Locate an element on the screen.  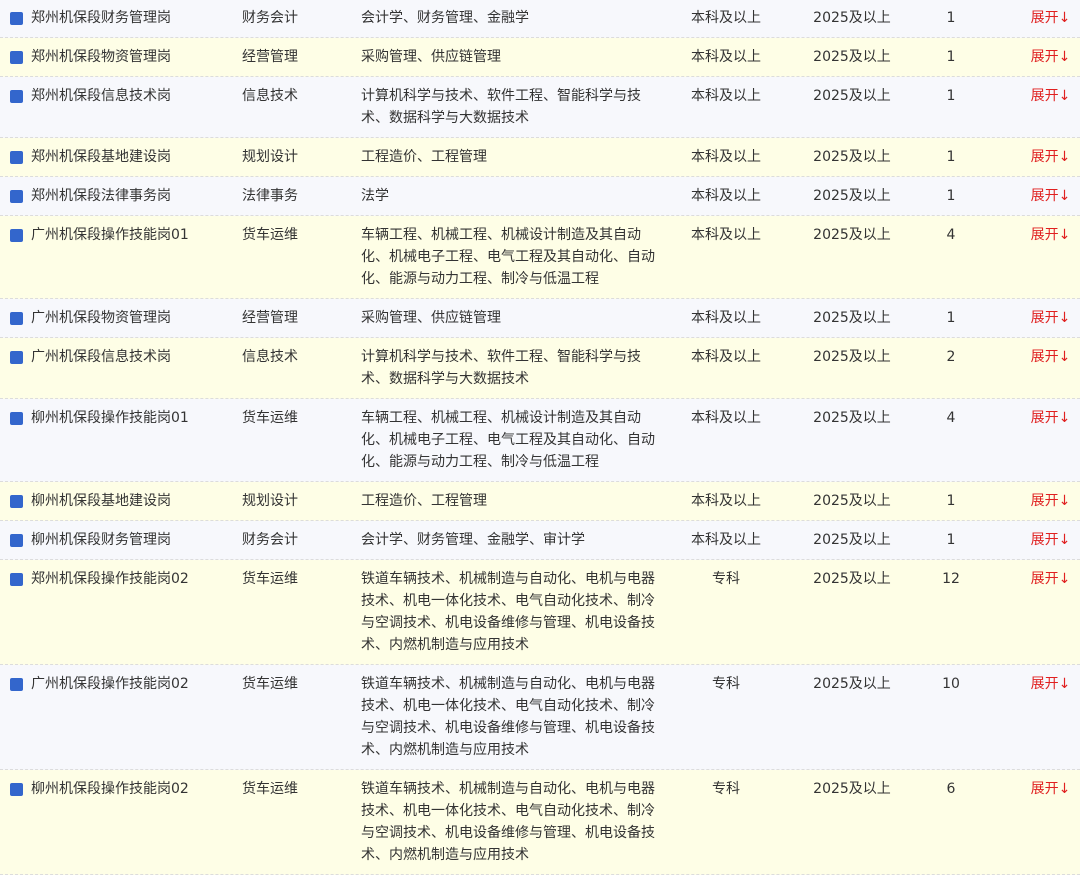
job-name-cell: 柳州机保段操作技能岗01 is located at coordinates (121, 418).